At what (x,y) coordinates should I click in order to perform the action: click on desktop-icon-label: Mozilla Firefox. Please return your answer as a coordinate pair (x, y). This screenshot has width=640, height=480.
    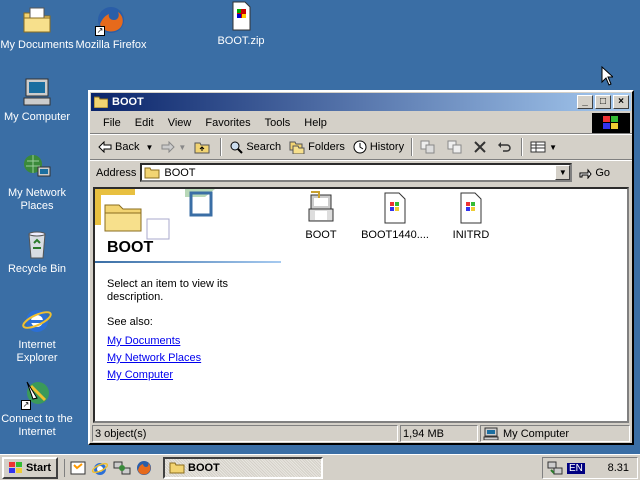
    Looking at the image, I should click on (111, 45).